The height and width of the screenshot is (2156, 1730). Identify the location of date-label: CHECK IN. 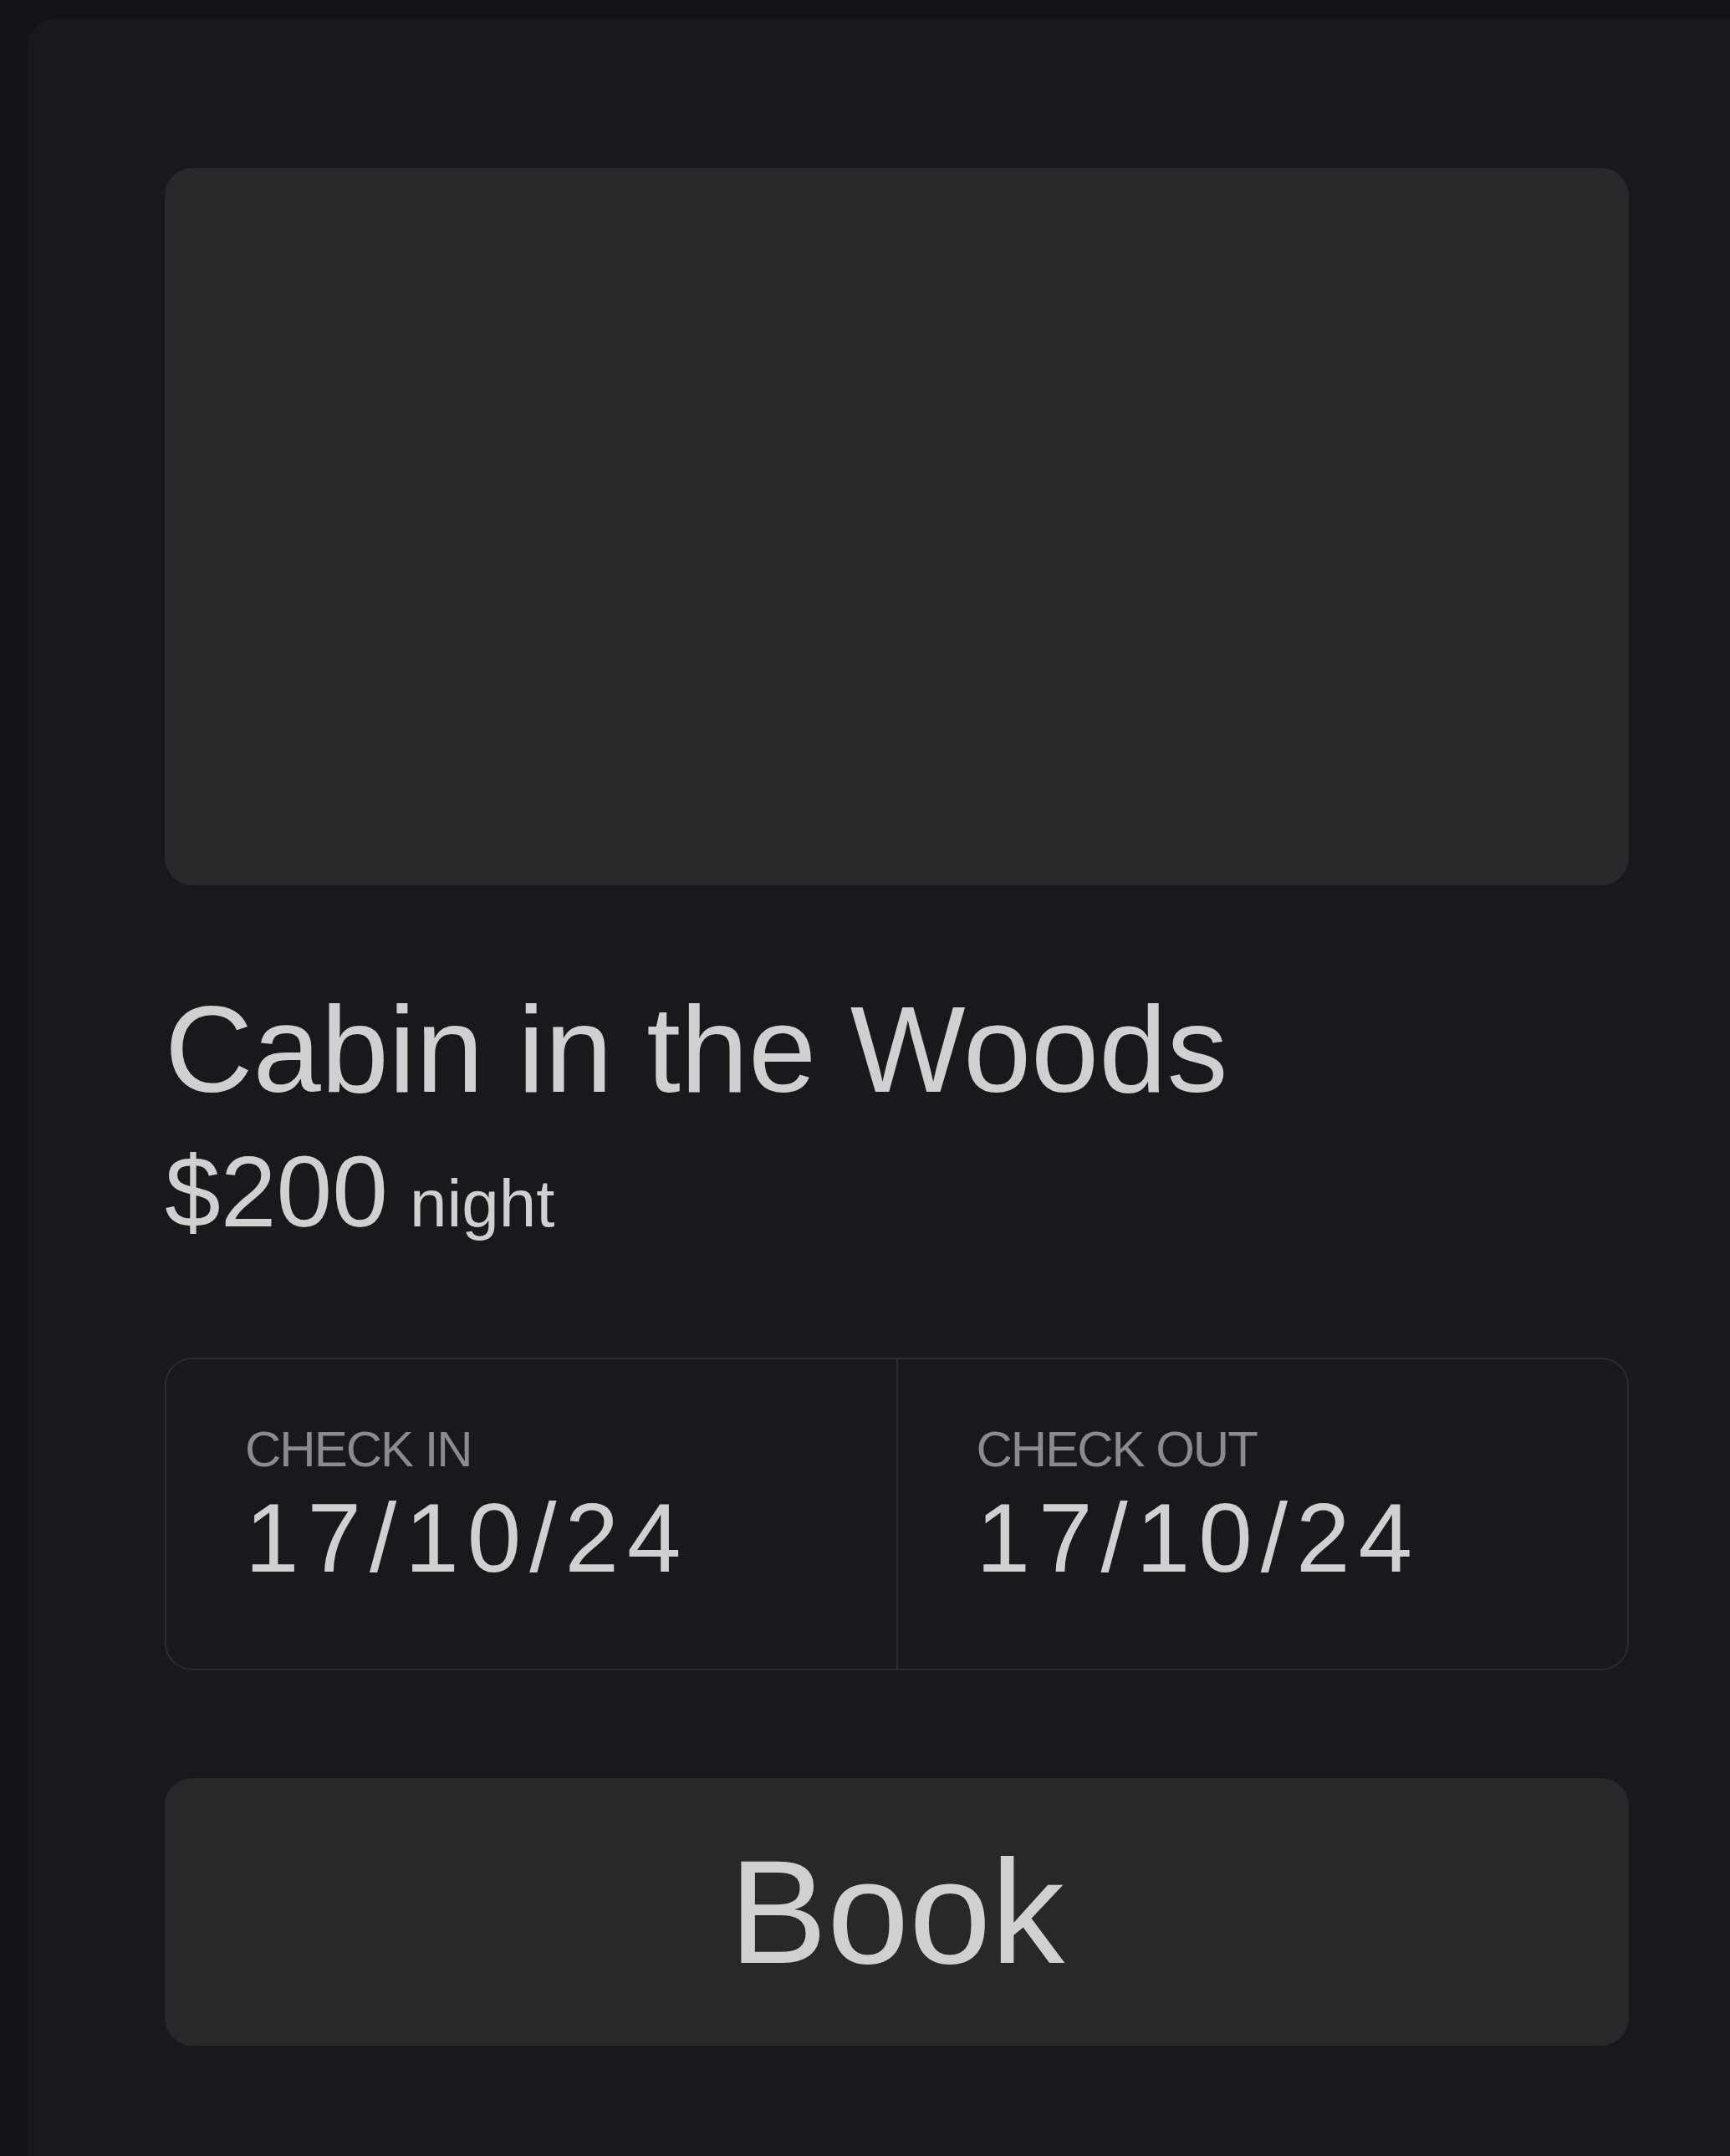
(358, 1449).